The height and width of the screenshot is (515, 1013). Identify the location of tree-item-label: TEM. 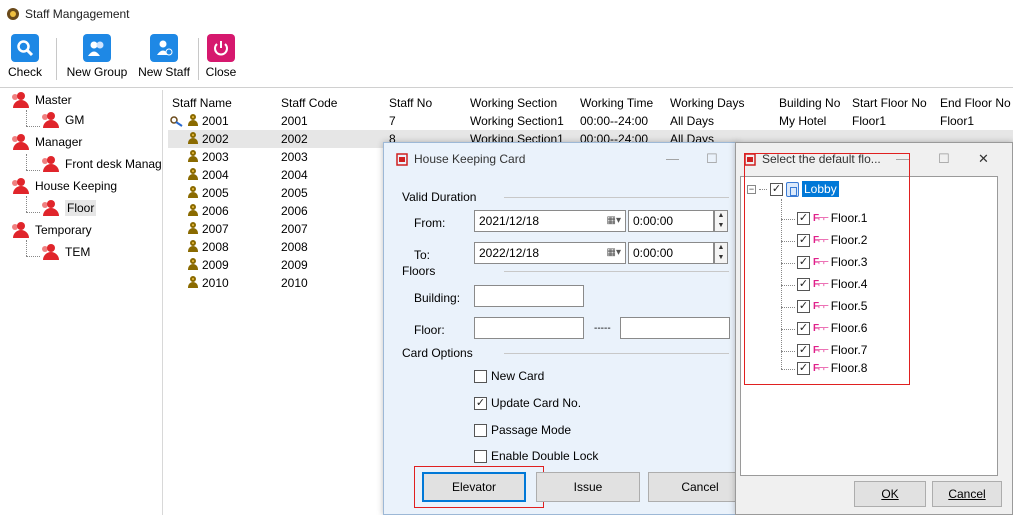
(78, 252).